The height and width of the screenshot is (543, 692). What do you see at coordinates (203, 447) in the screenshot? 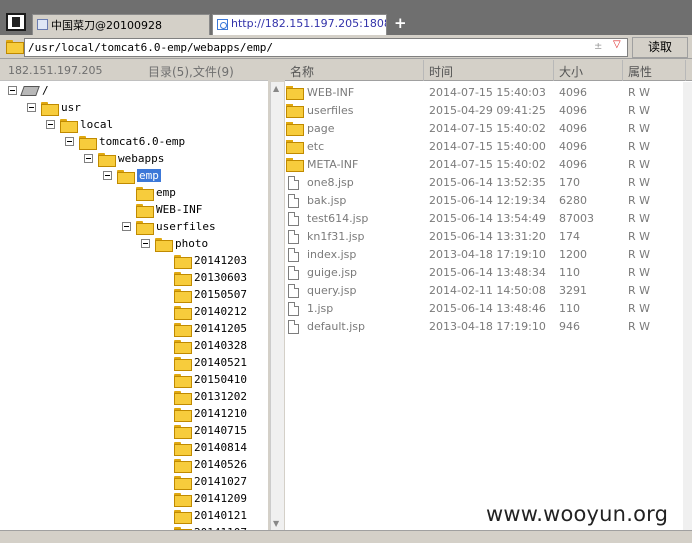
I see `tree-node-photo-child: 20140814` at bounding box center [203, 447].